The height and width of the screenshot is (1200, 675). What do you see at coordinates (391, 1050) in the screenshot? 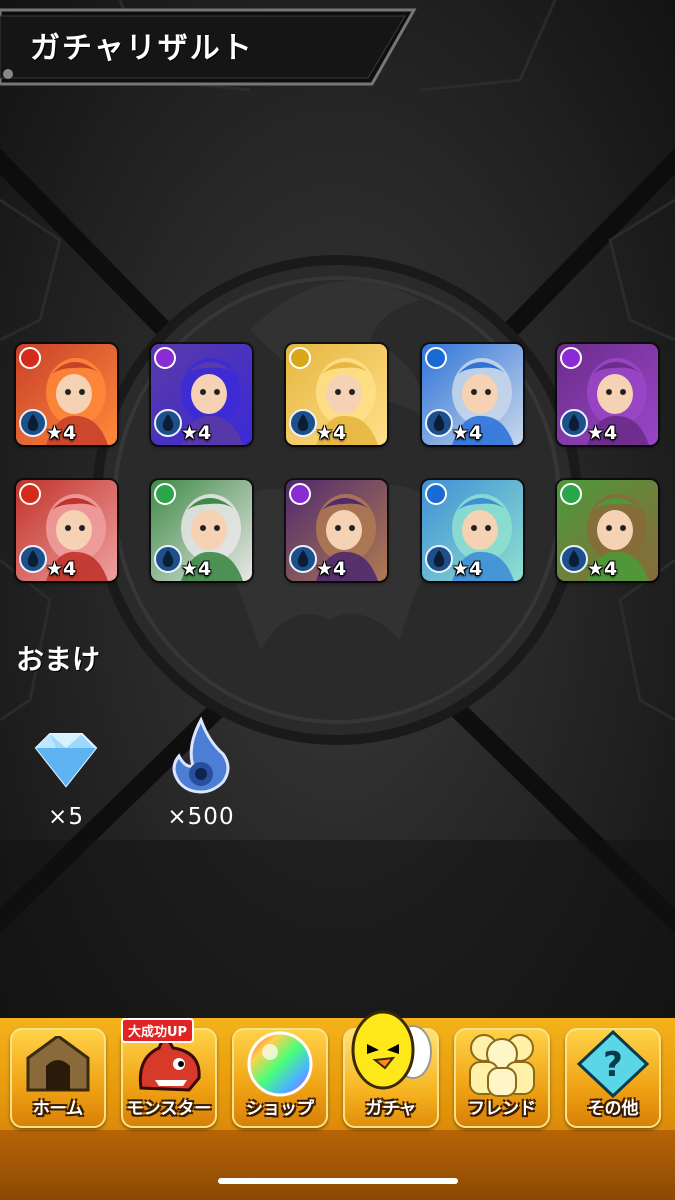
I see `gacha-egg-icon` at bounding box center [391, 1050].